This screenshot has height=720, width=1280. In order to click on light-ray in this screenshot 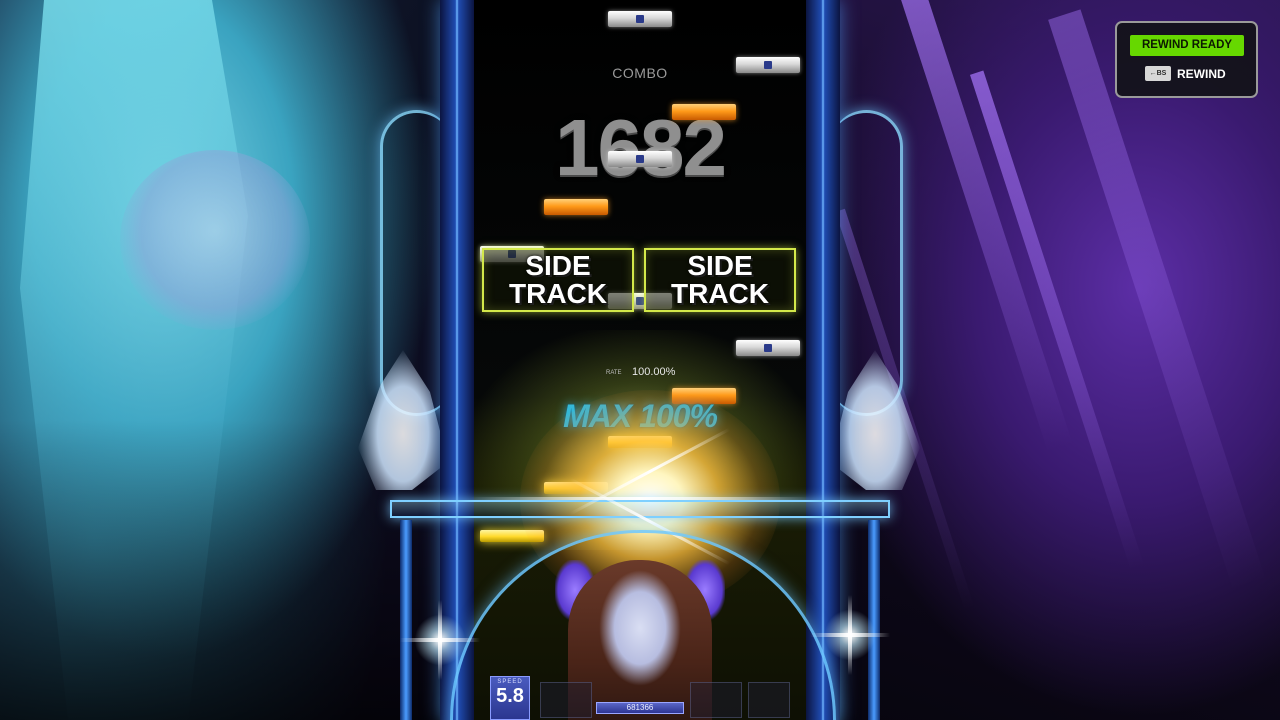, I will do `click(640, 498)`.